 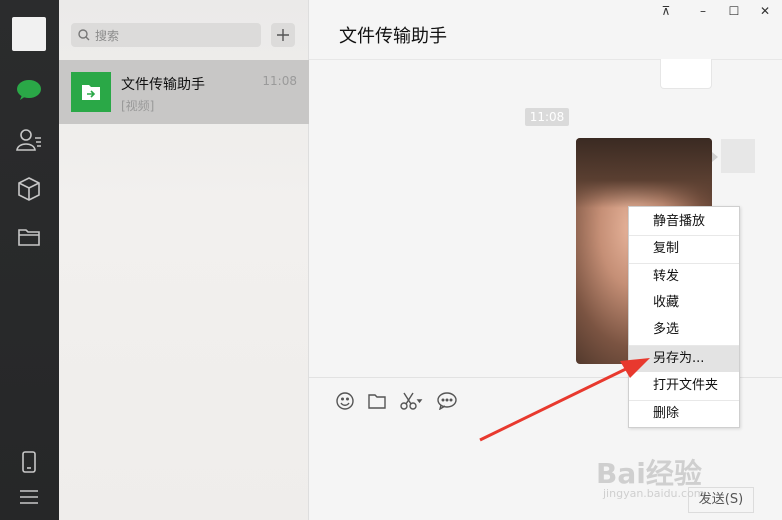 What do you see at coordinates (29, 34) in the screenshot?
I see `avatar` at bounding box center [29, 34].